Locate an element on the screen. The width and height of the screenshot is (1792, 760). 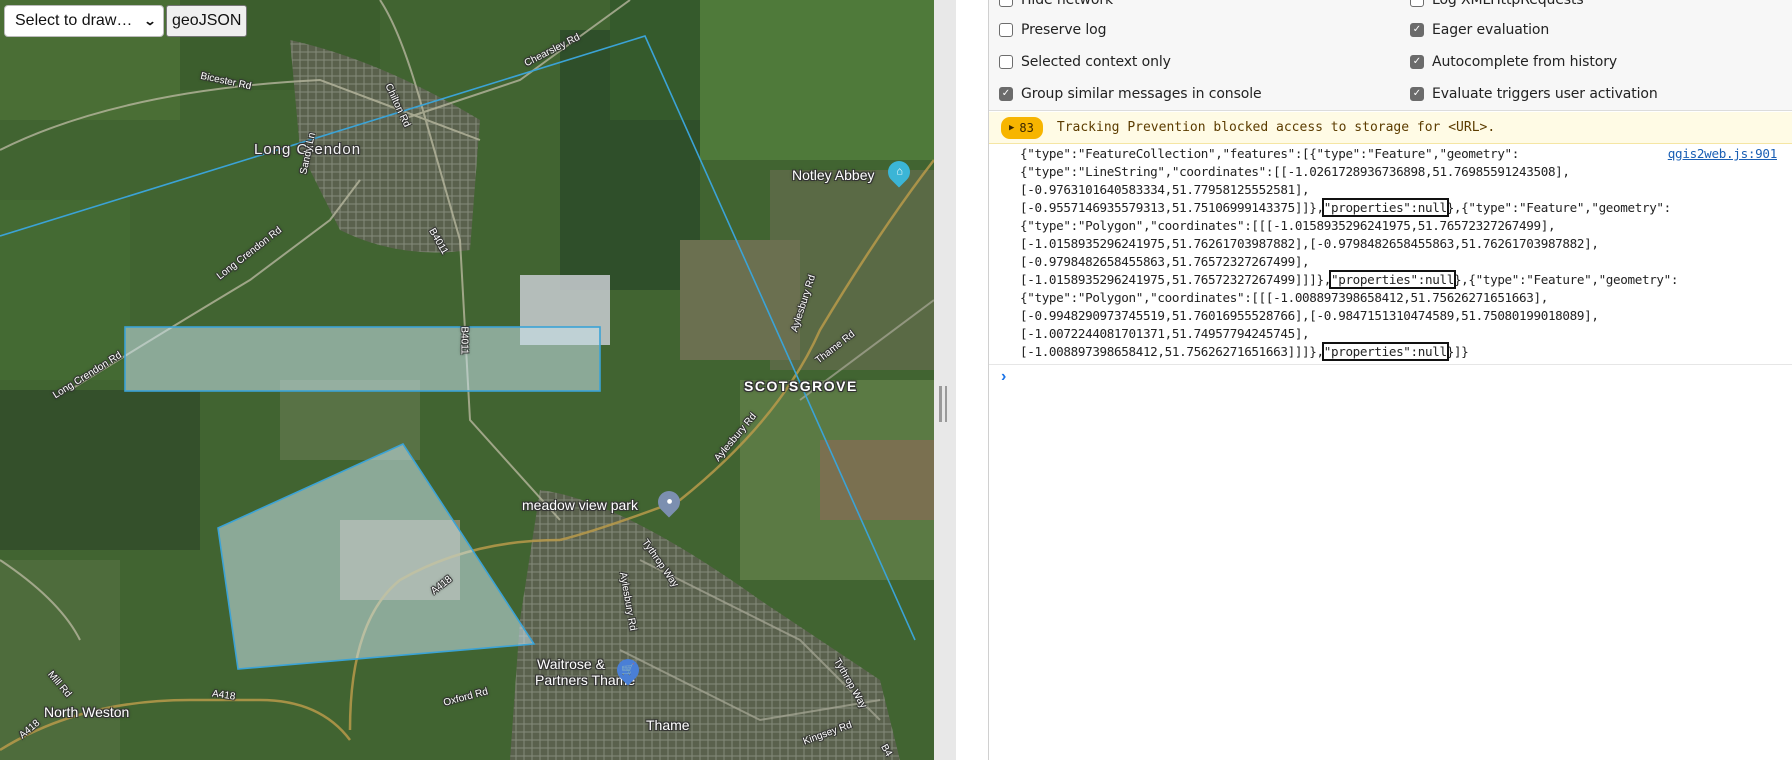
setting-log-xmlhttprequests: Log XMLHttpRequests is located at coordinates (1497, 4).